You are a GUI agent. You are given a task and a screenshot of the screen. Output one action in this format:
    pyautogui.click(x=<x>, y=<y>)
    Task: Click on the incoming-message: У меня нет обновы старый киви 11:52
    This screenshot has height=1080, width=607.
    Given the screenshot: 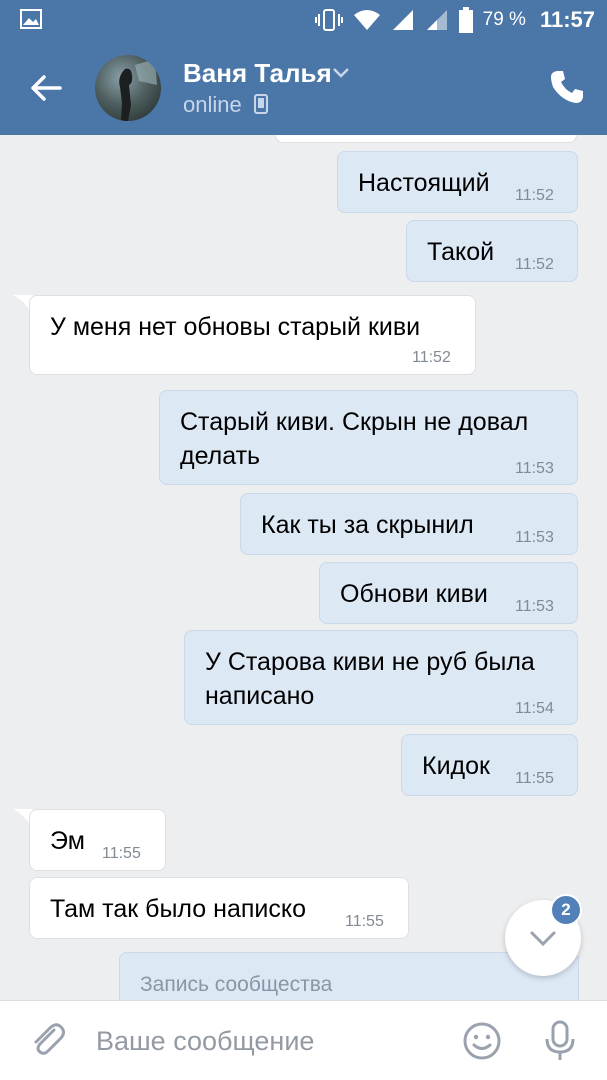 What is the action you would take?
    pyautogui.click(x=252, y=335)
    